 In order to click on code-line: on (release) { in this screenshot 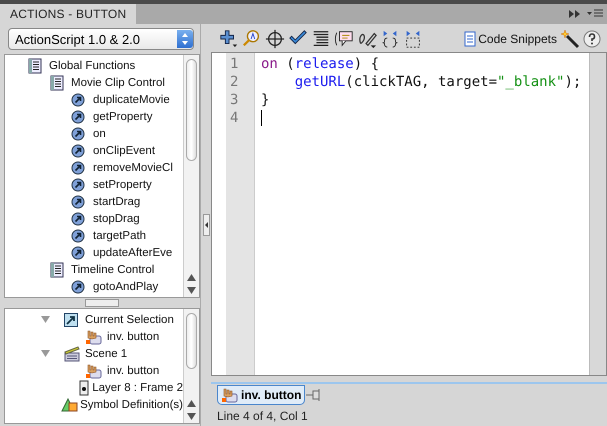, I will do `click(320, 64)`.